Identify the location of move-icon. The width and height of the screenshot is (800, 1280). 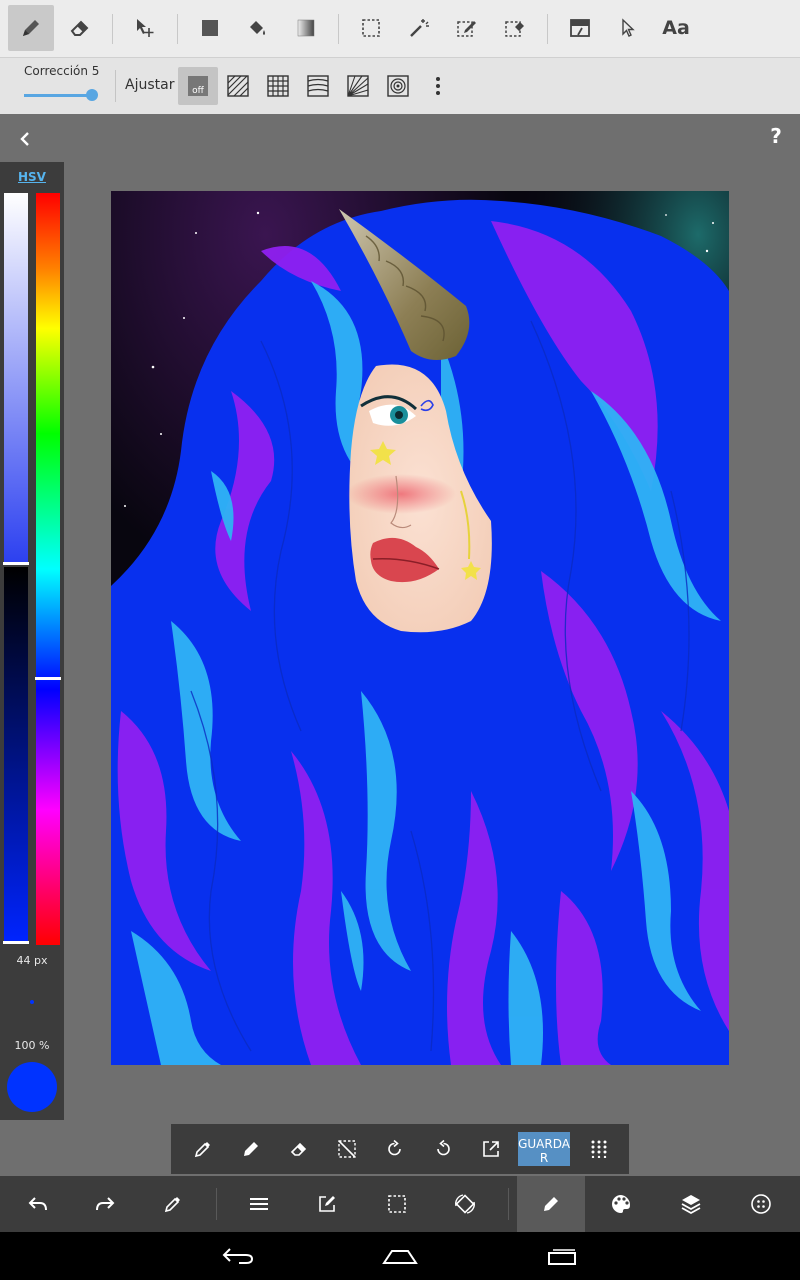
(145, 28).